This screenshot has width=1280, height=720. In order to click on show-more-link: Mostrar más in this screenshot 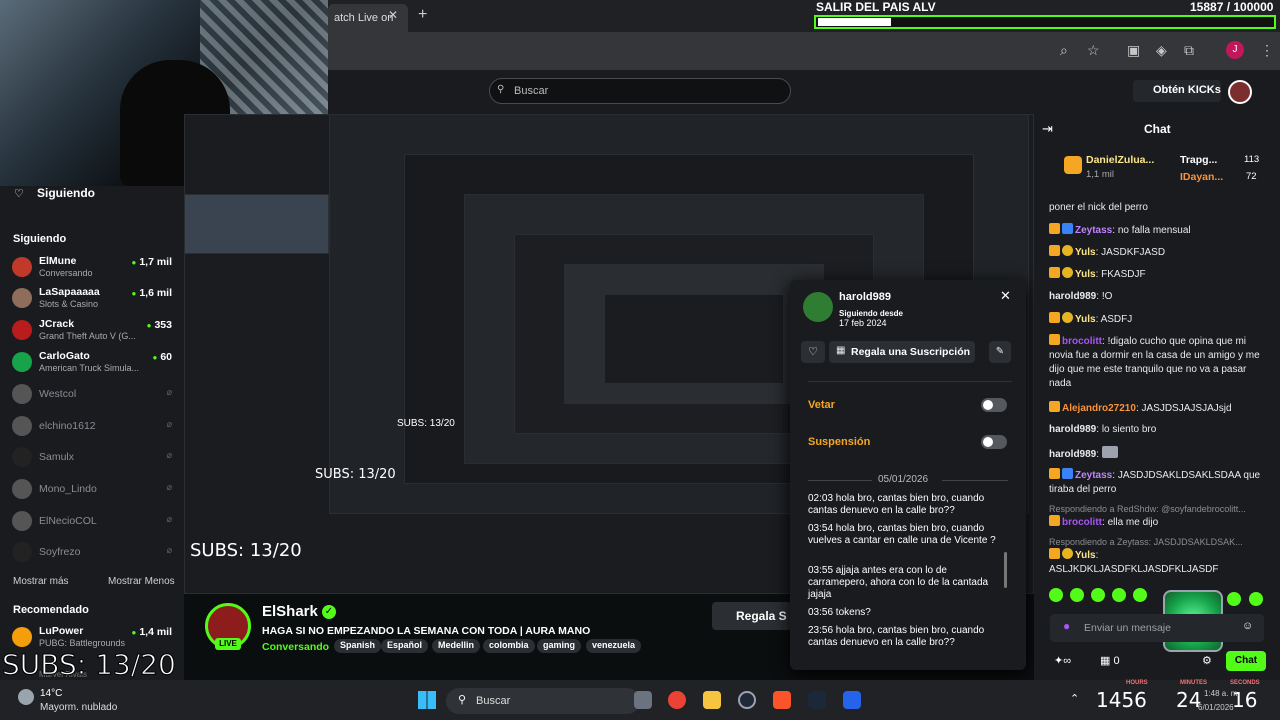, I will do `click(41, 581)`.